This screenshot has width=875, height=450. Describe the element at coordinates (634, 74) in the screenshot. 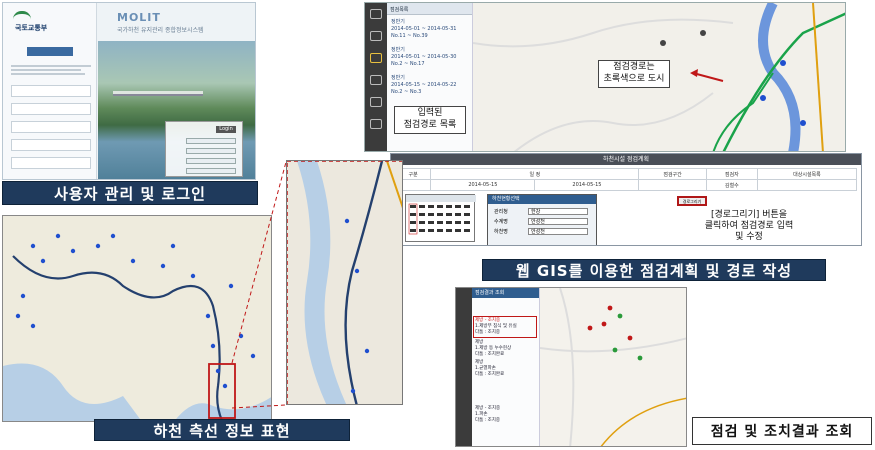

I see `callout-green-route: 점검경로는 초록색으로 도시` at that location.